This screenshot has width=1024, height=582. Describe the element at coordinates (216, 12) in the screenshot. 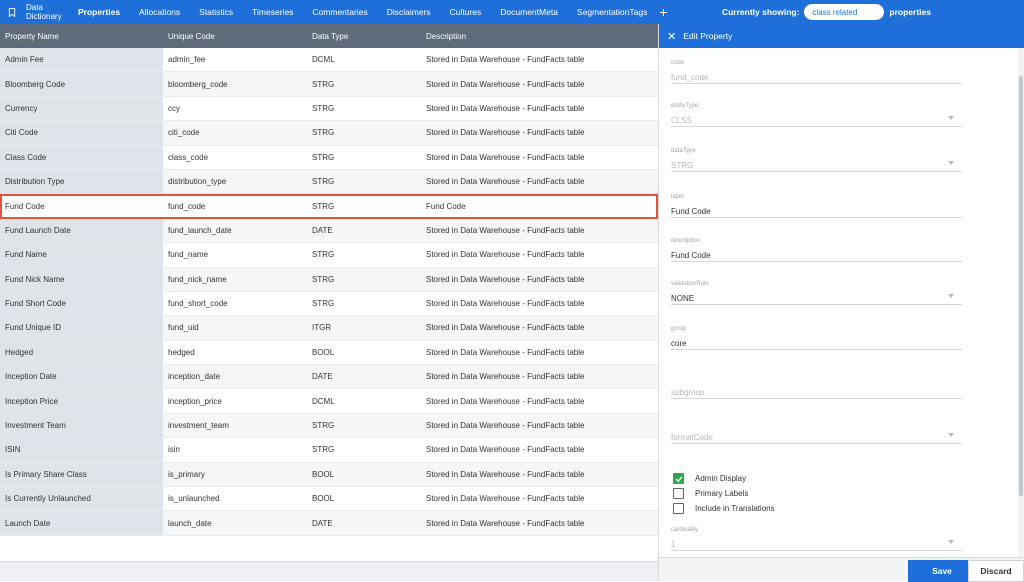

I see `tab-statistics: Statistics` at that location.